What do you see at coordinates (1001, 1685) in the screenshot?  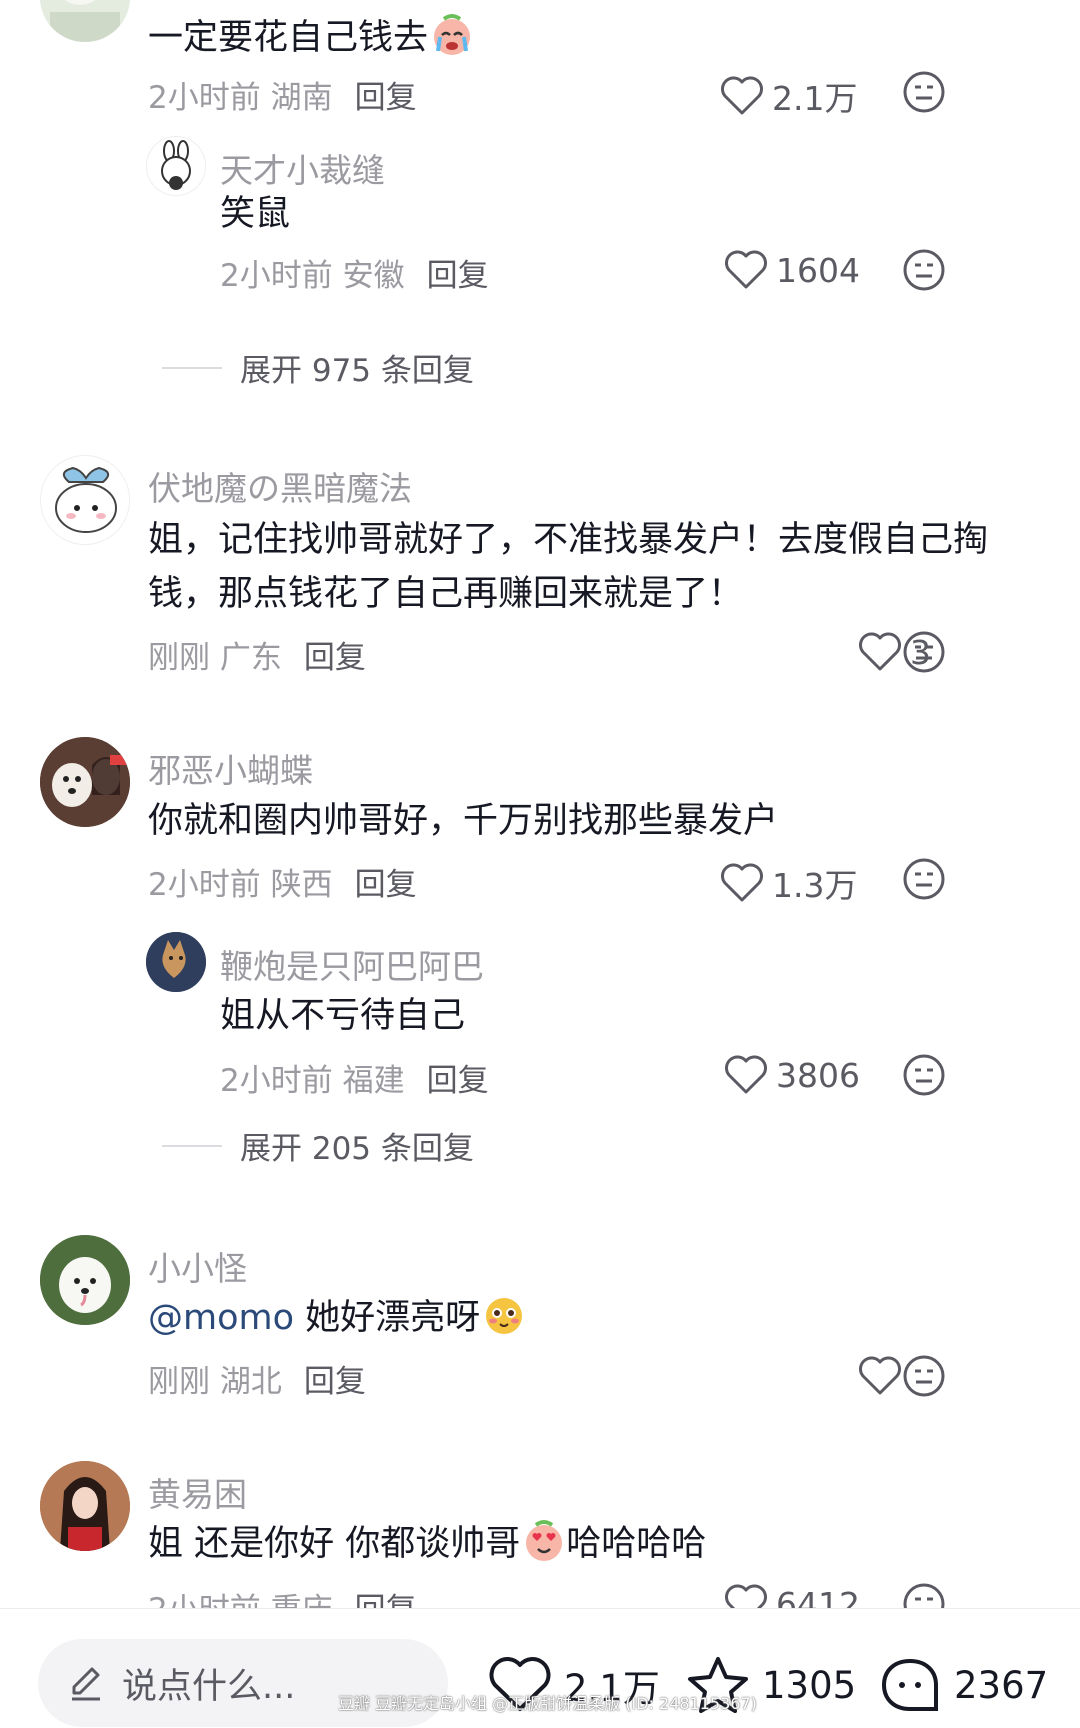 I see `comment-count: 2367` at bounding box center [1001, 1685].